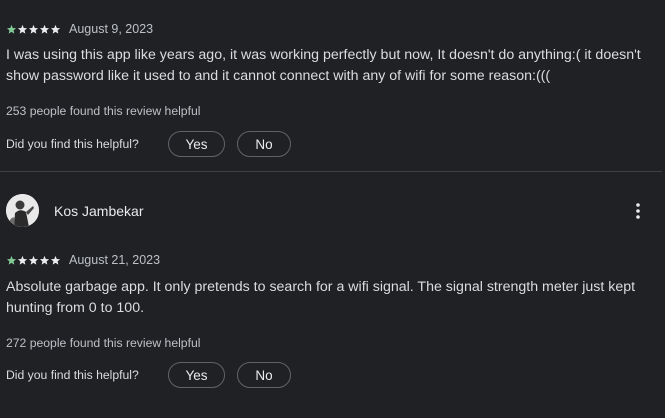 Image resolution: width=665 pixels, height=418 pixels. I want to click on more-options-button, so click(638, 211).